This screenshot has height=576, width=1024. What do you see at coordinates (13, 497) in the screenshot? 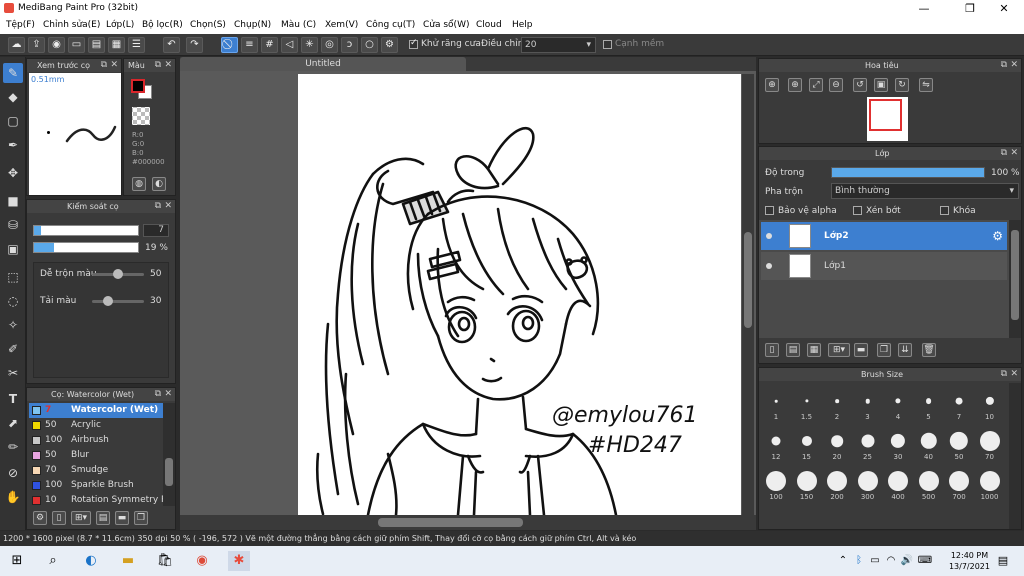
I see `hand-tool-icon: ✋` at bounding box center [13, 497].